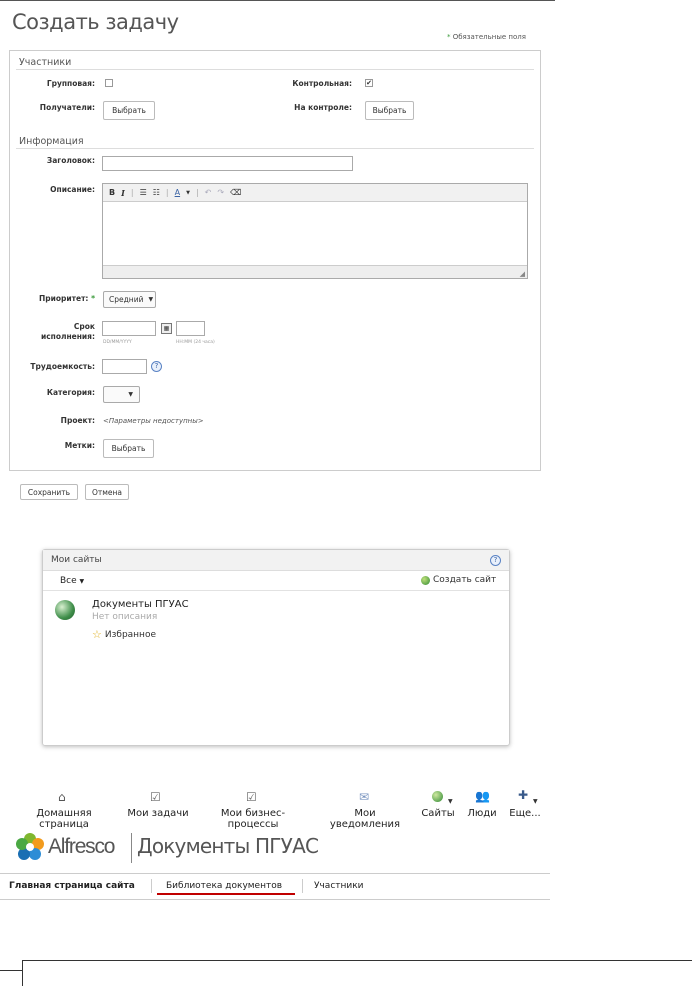 This screenshot has height=986, width=697. I want to click on site-name-link: Документы ПГУАС, so click(140, 604).